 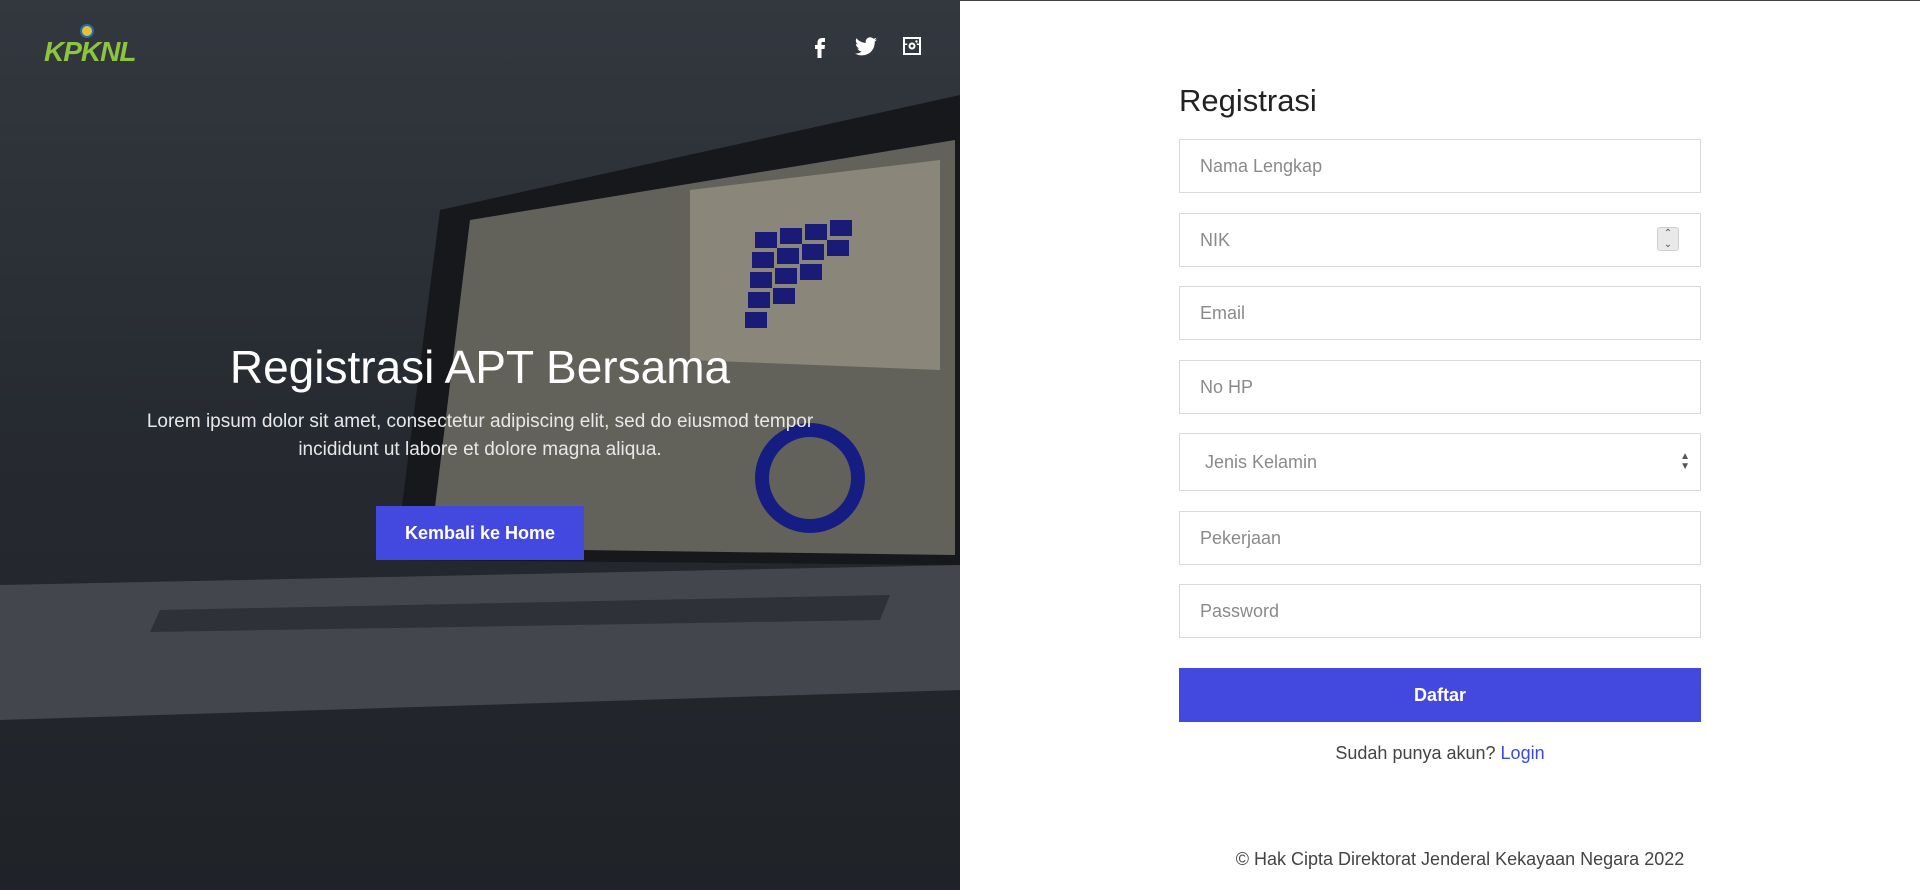 What do you see at coordinates (1685, 461) in the screenshot?
I see `select-arrows-icon: ▲ ▼` at bounding box center [1685, 461].